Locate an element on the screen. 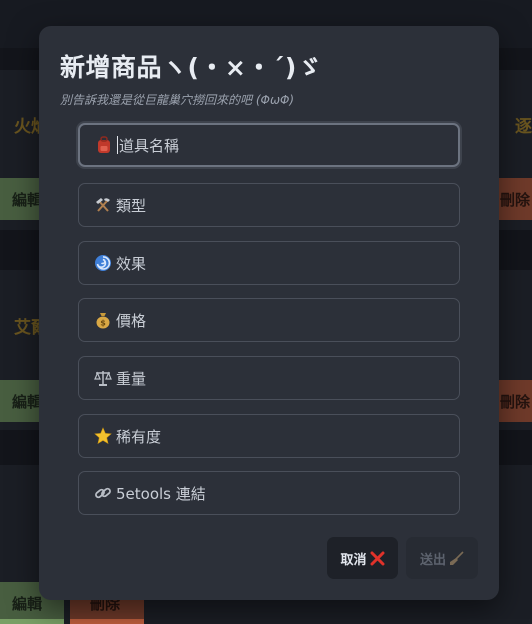 Image resolution: width=532 pixels, height=624 pixels. text-caret is located at coordinates (117, 145).